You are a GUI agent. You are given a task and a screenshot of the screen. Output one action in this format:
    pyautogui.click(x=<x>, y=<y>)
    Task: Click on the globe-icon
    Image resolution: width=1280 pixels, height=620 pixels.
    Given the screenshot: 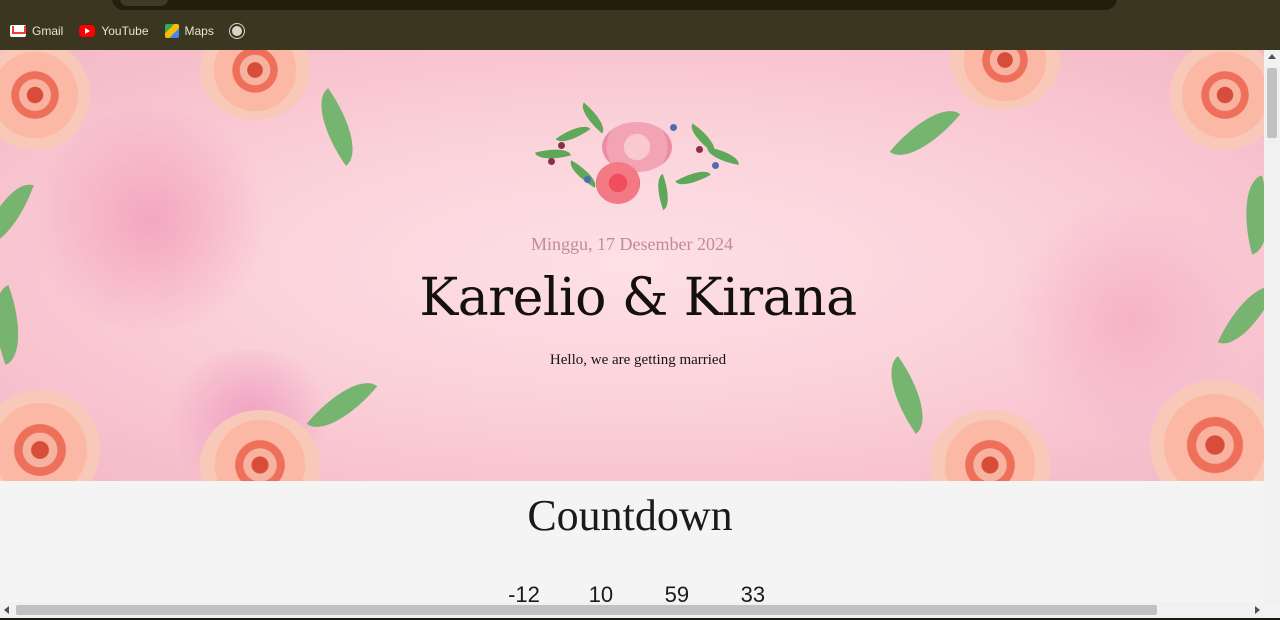 What is the action you would take?
    pyautogui.click(x=236, y=31)
    